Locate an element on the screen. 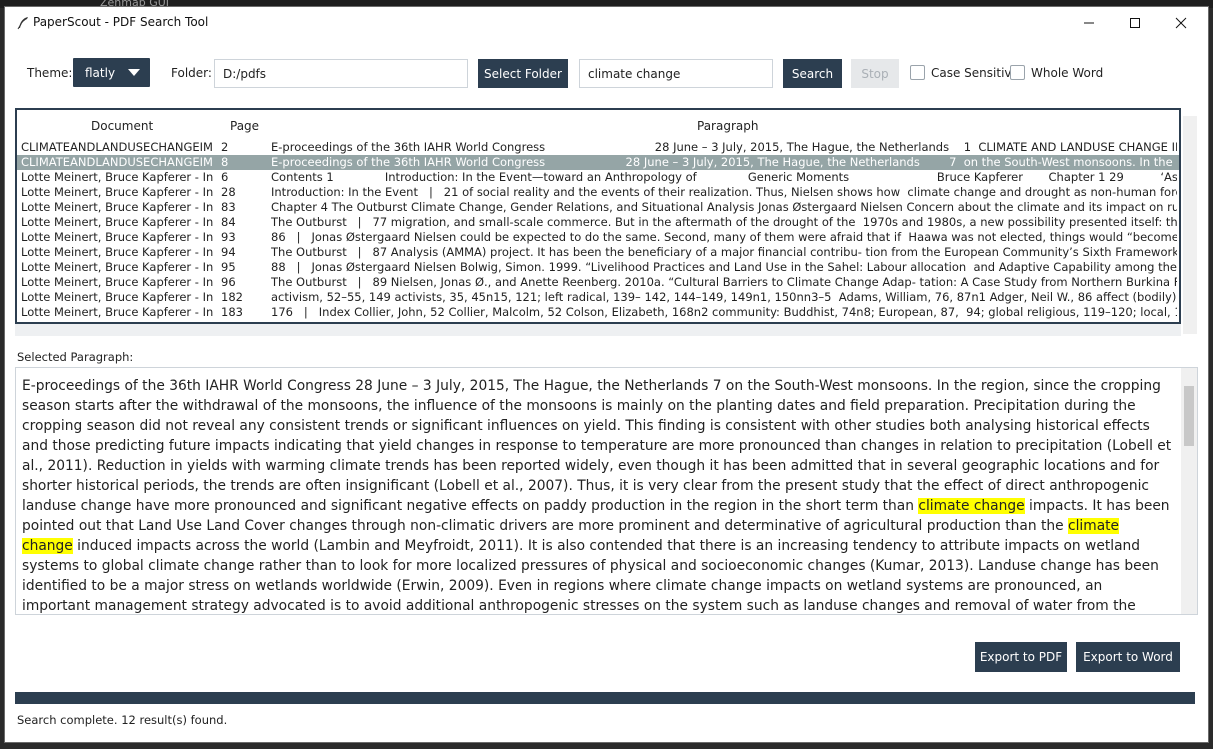  page-cell: 28 is located at coordinates (228, 192).